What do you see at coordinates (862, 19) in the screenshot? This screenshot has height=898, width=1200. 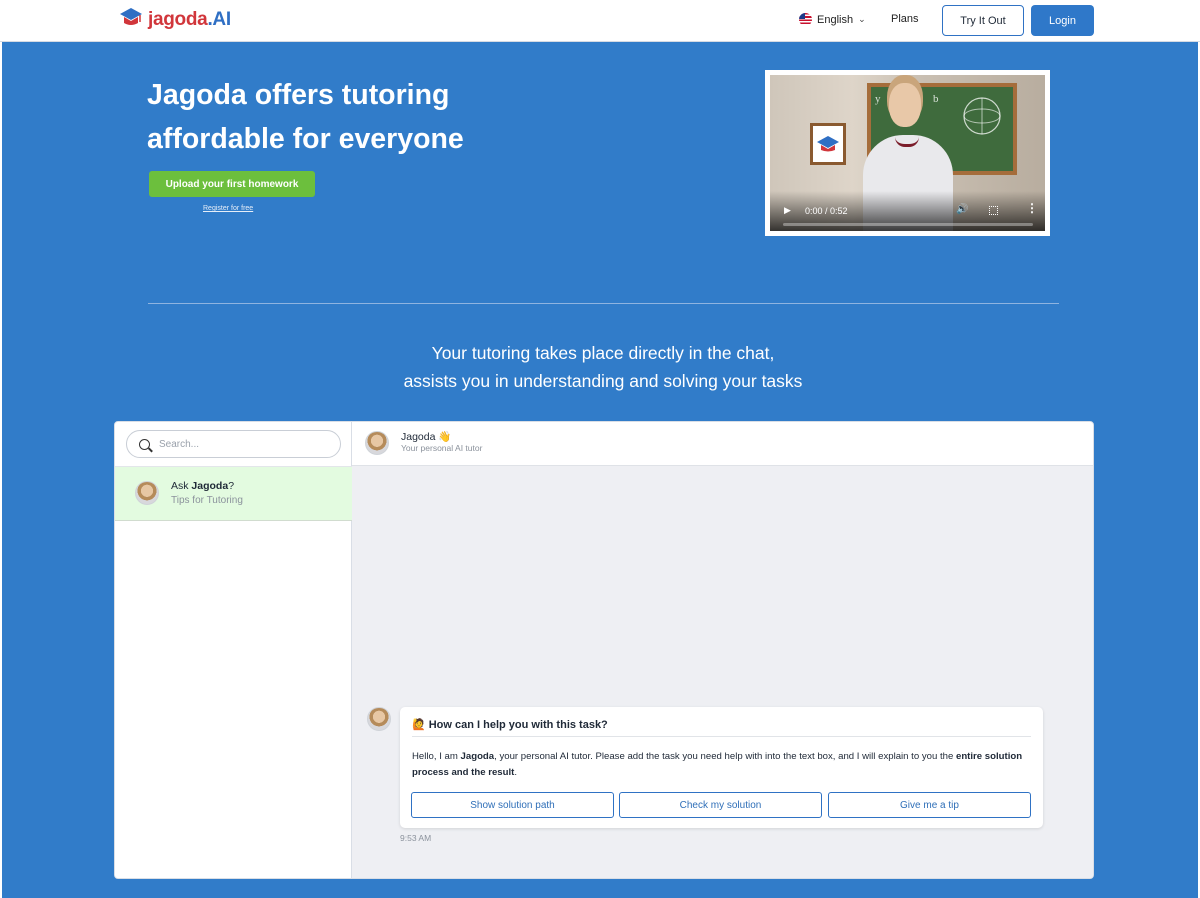 I see `chevron-down-icon: ⌄` at bounding box center [862, 19].